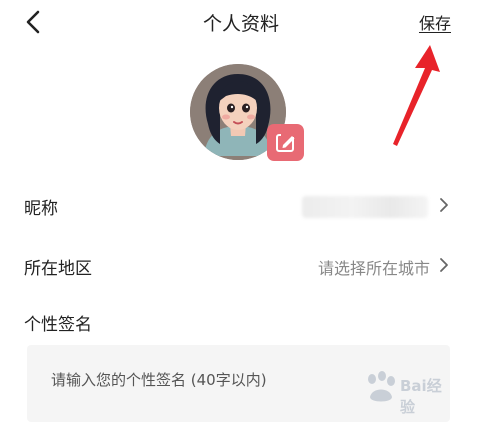  What do you see at coordinates (247, 112) in the screenshot?
I see `avatar-button` at bounding box center [247, 112].